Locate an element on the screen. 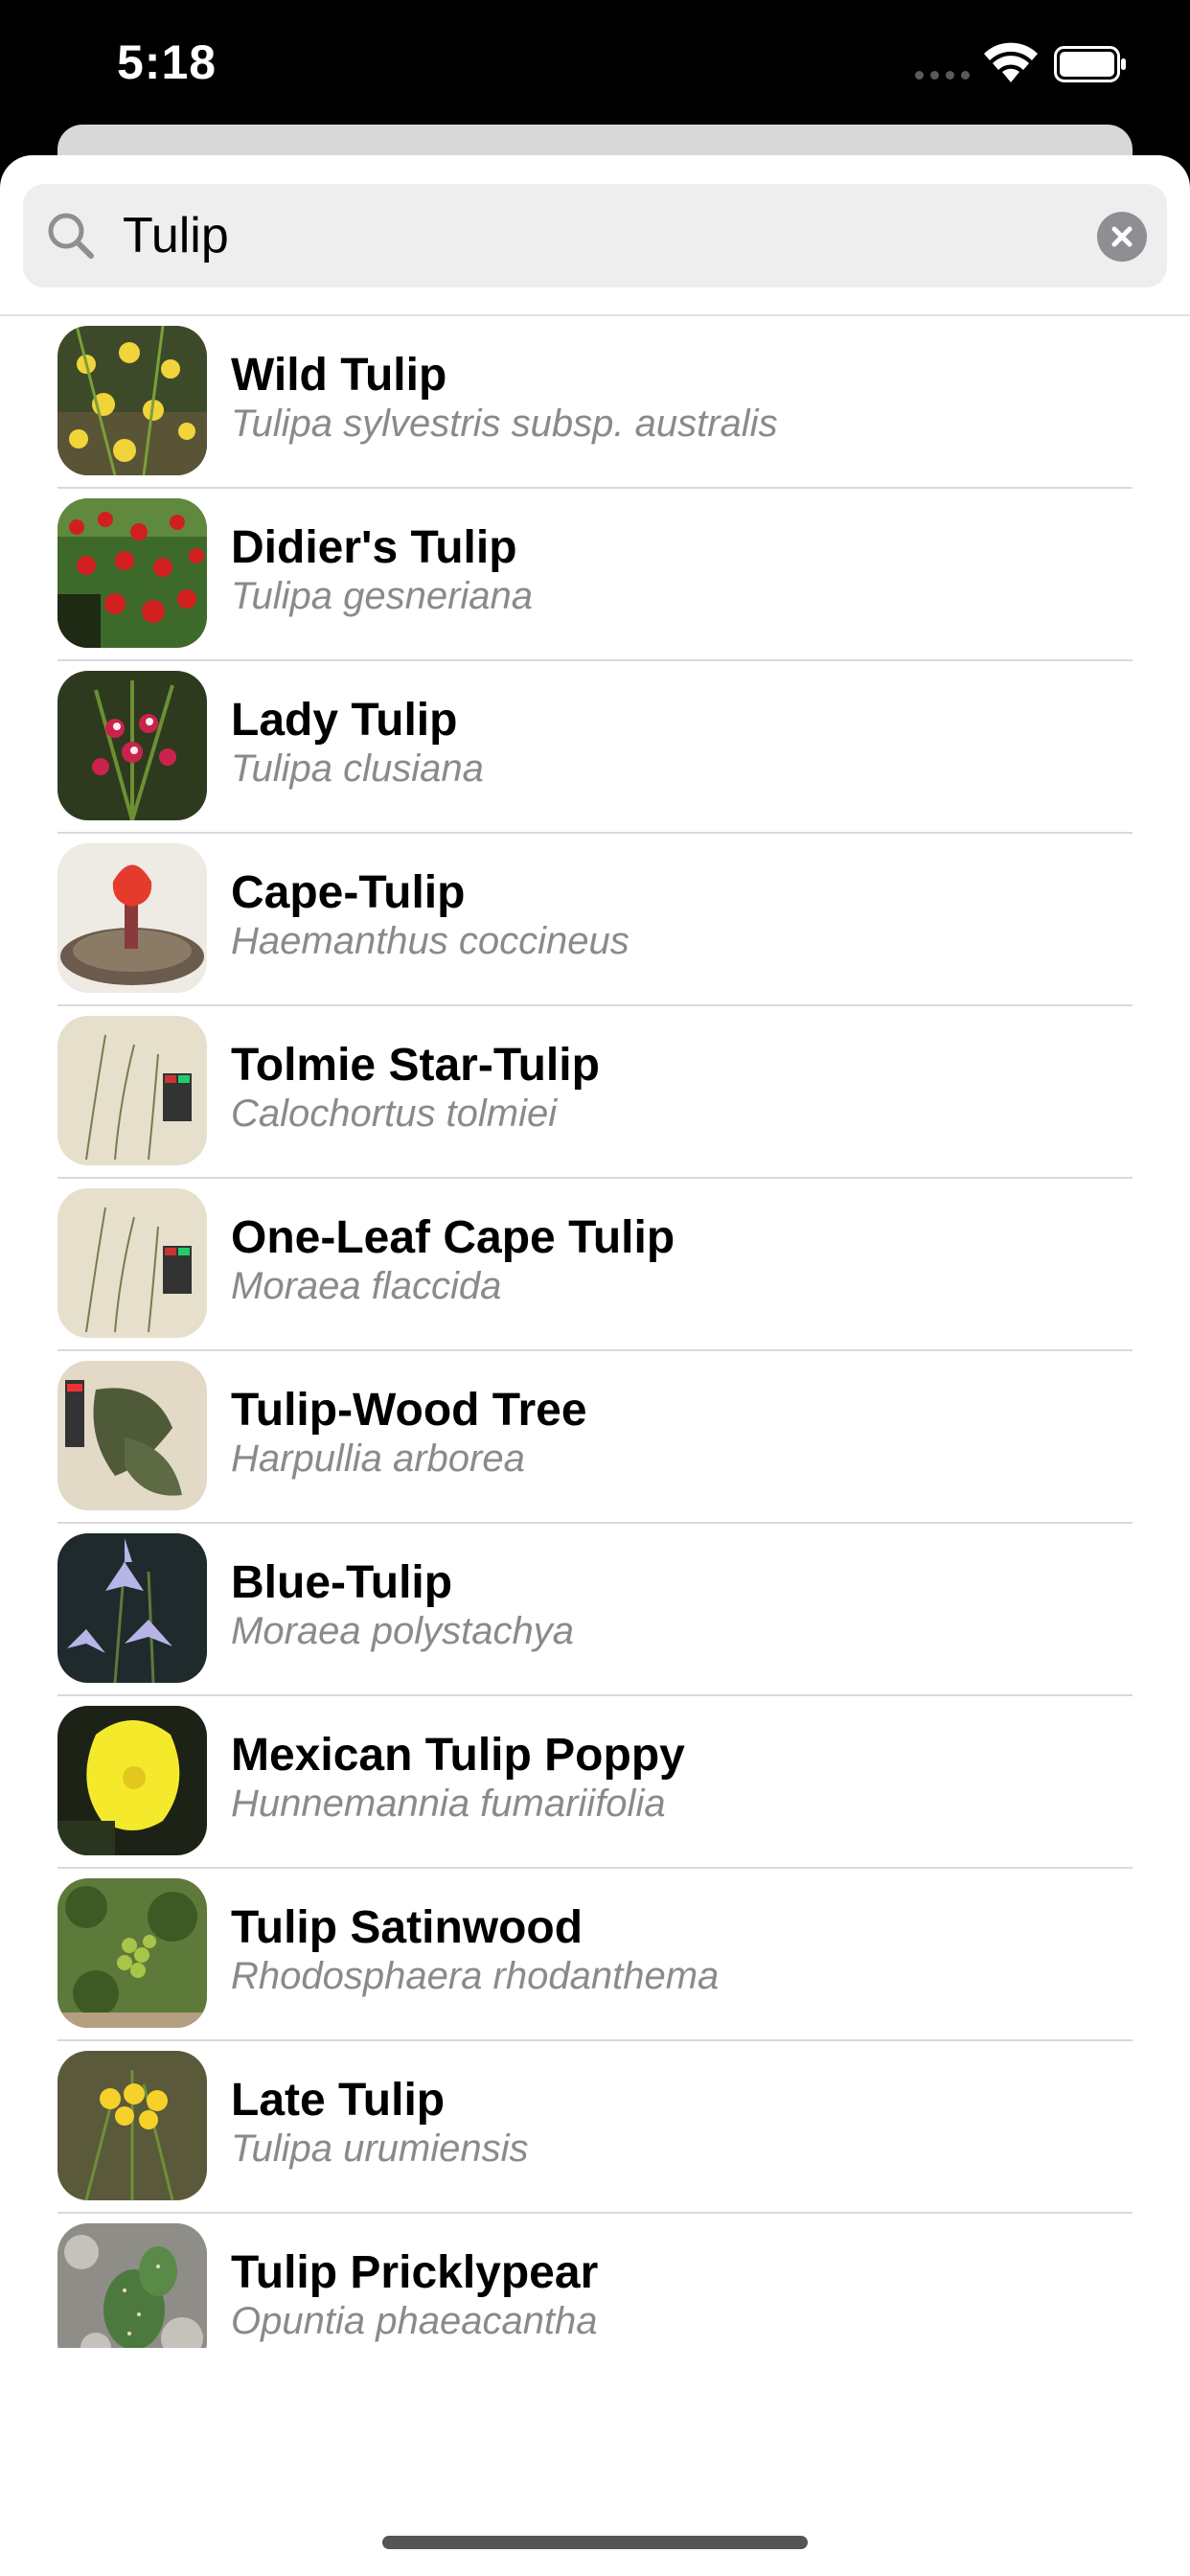  close-icon is located at coordinates (1122, 236).